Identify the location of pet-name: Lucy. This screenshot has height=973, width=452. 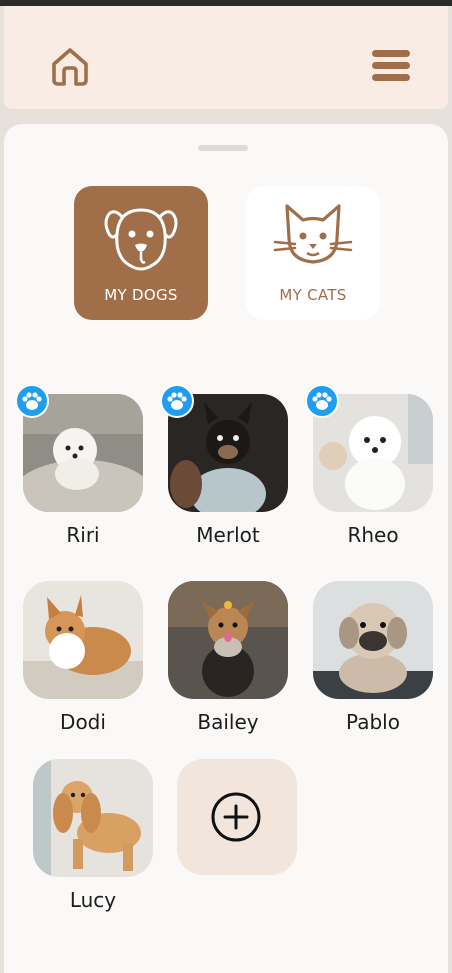
(93, 900).